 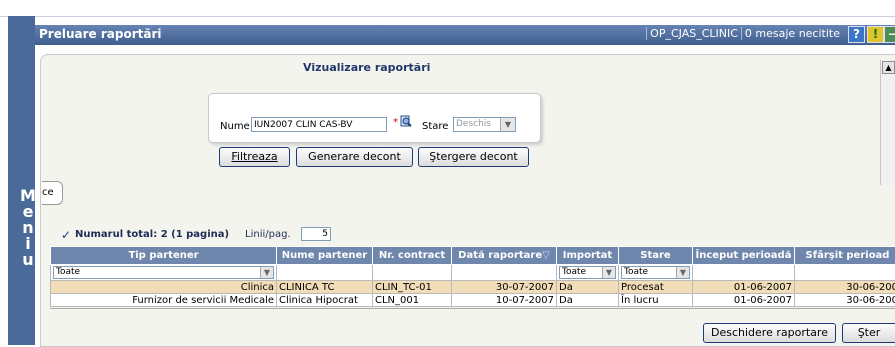 I want to click on table-footer-divider, so click(x=472, y=308).